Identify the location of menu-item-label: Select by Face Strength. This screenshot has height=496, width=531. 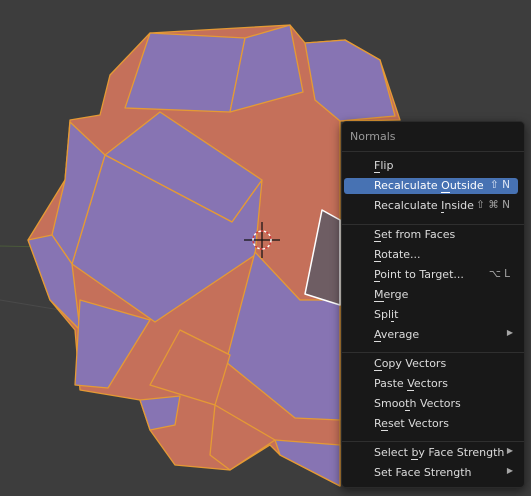
(439, 453).